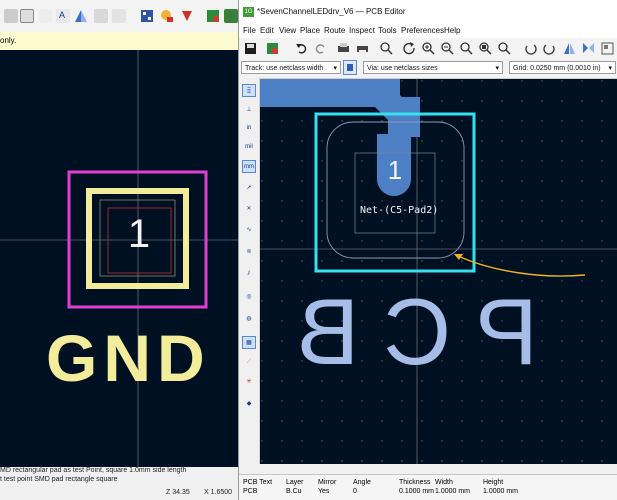 The height and width of the screenshot is (500, 617). Describe the element at coordinates (444, 482) in the screenshot. I see `col-header-width: Width` at that location.